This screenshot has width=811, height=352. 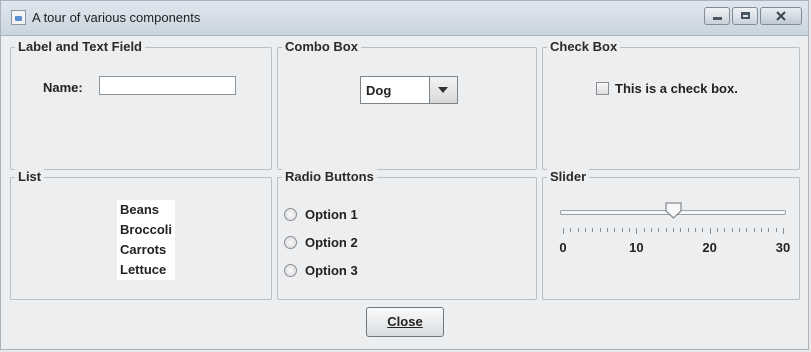 I want to click on panel-title: Radio Buttons, so click(x=329, y=177).